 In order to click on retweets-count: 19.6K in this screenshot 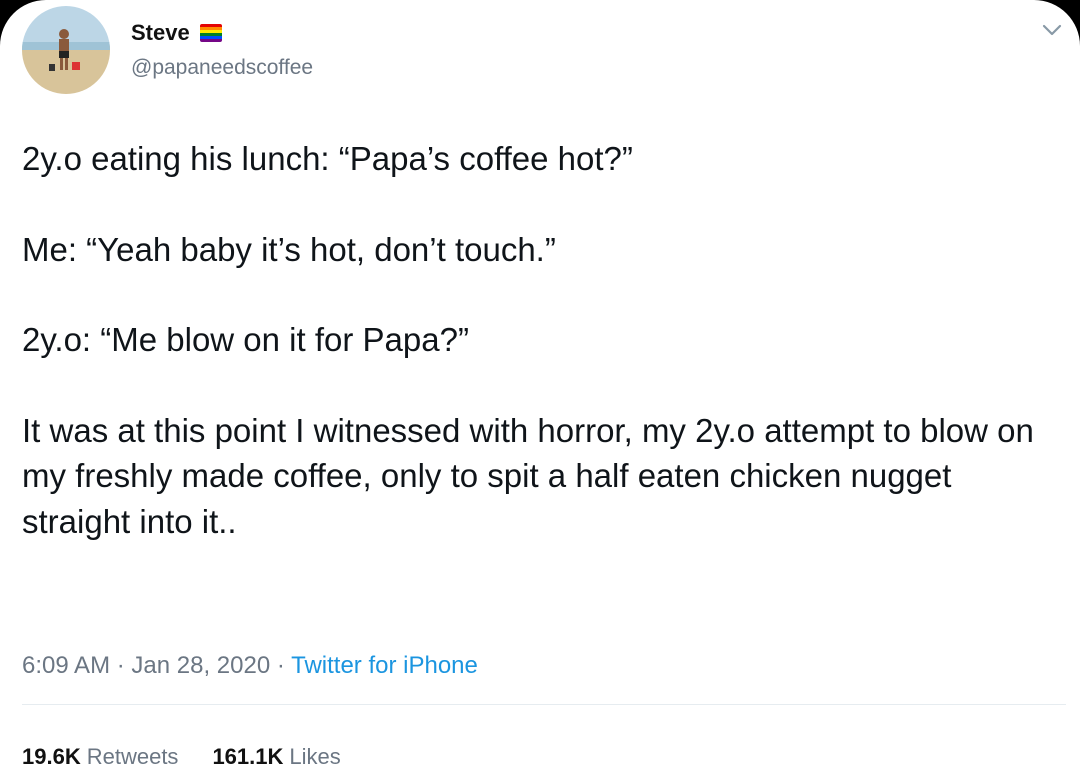, I will do `click(51, 755)`.